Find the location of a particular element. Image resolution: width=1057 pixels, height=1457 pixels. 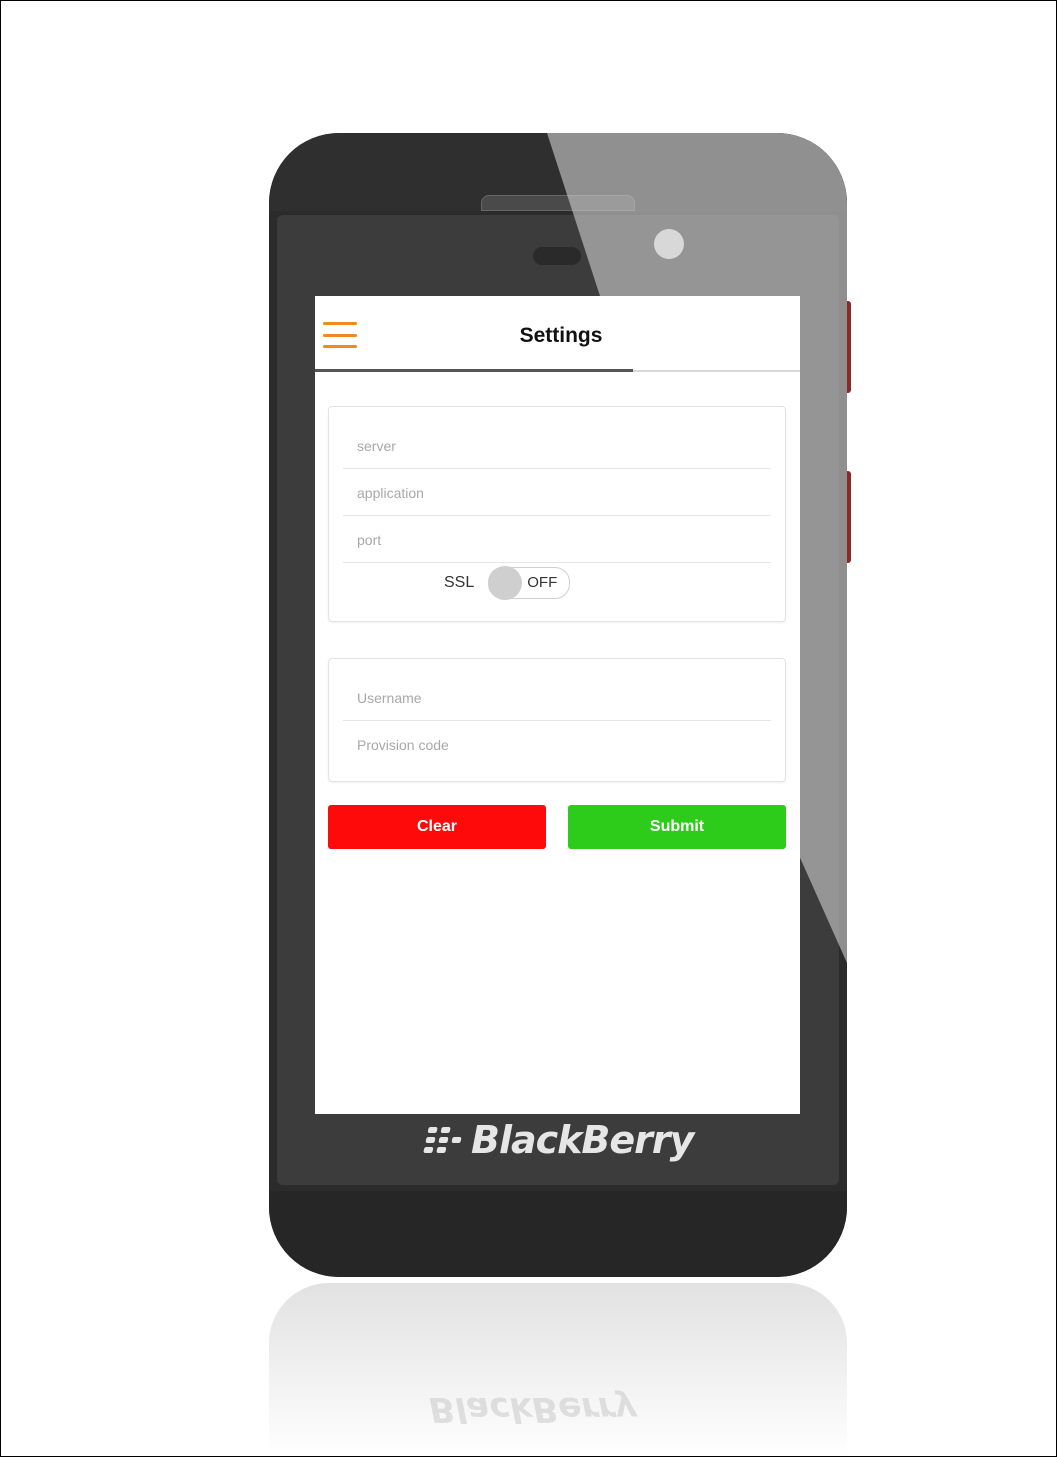

ssl-toggle: OFF is located at coordinates (529, 583).